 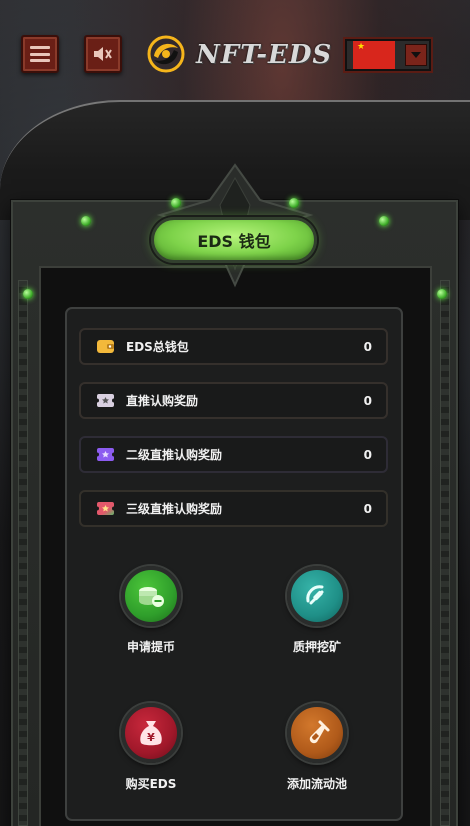 What do you see at coordinates (105, 347) in the screenshot?
I see `wallet-icon` at bounding box center [105, 347].